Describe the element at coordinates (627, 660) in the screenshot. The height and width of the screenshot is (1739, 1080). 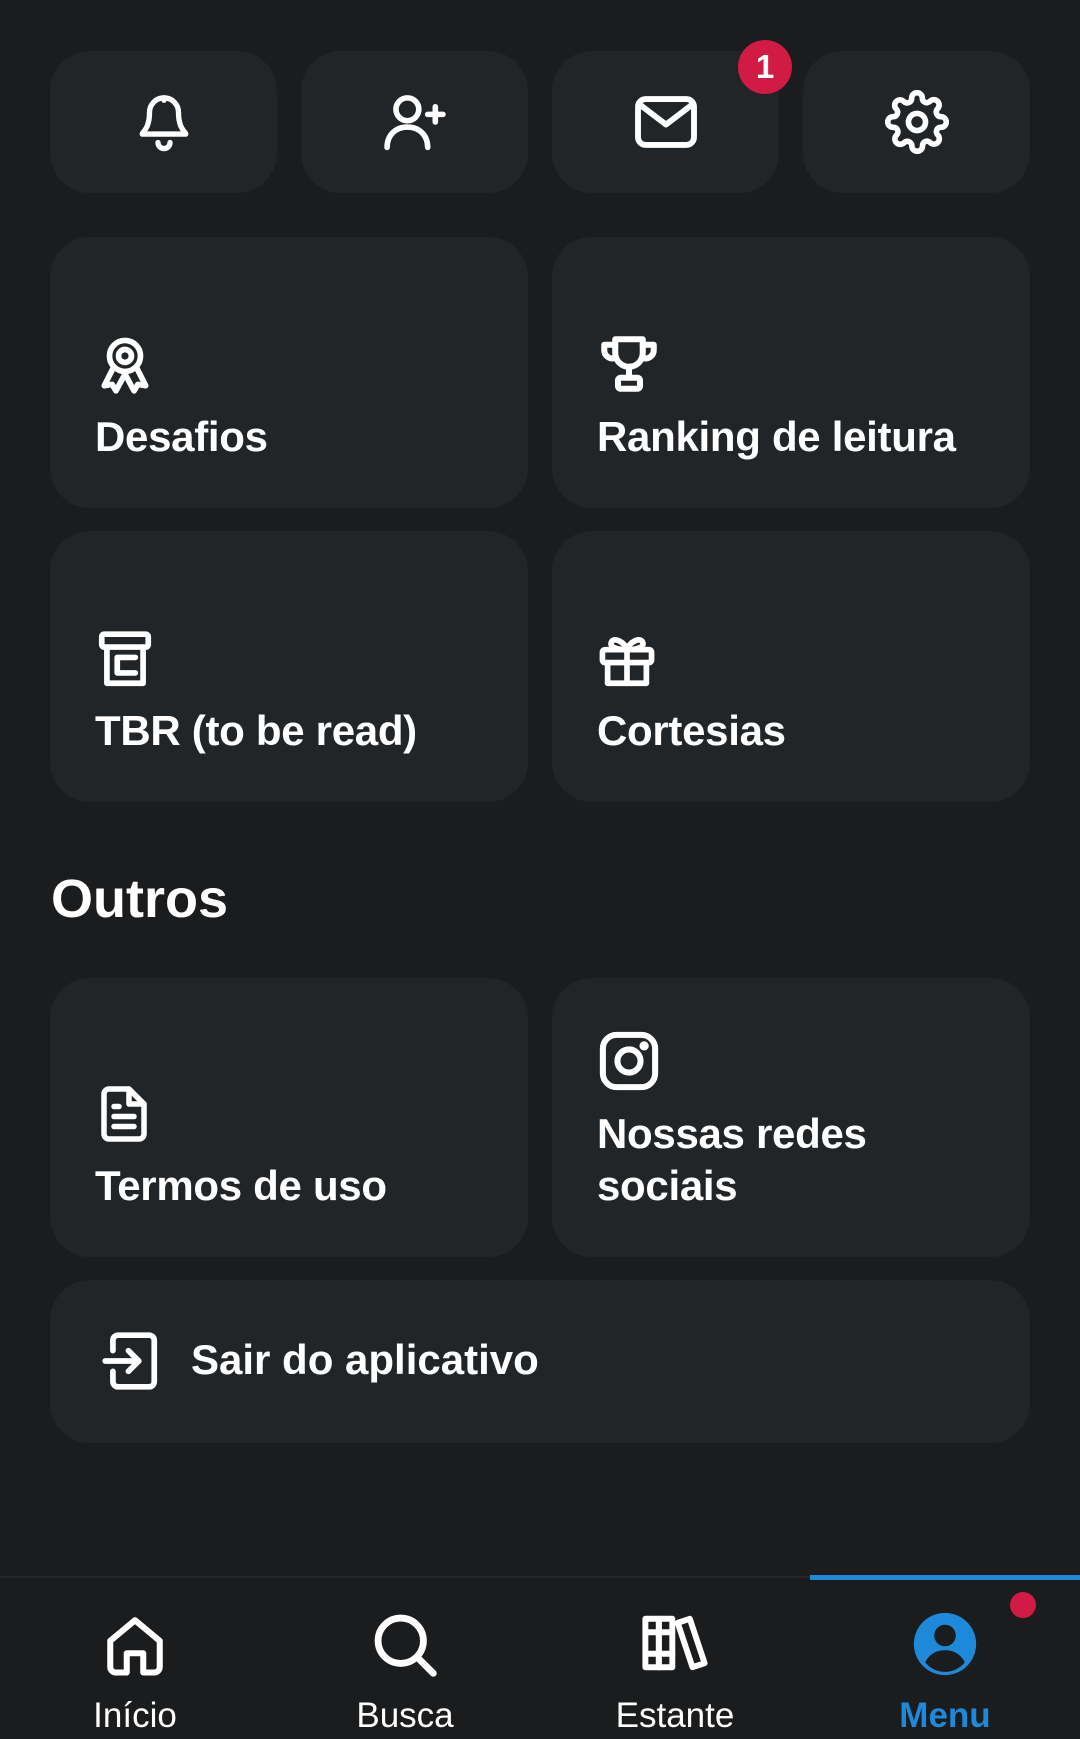
I see `gift-icon` at that location.